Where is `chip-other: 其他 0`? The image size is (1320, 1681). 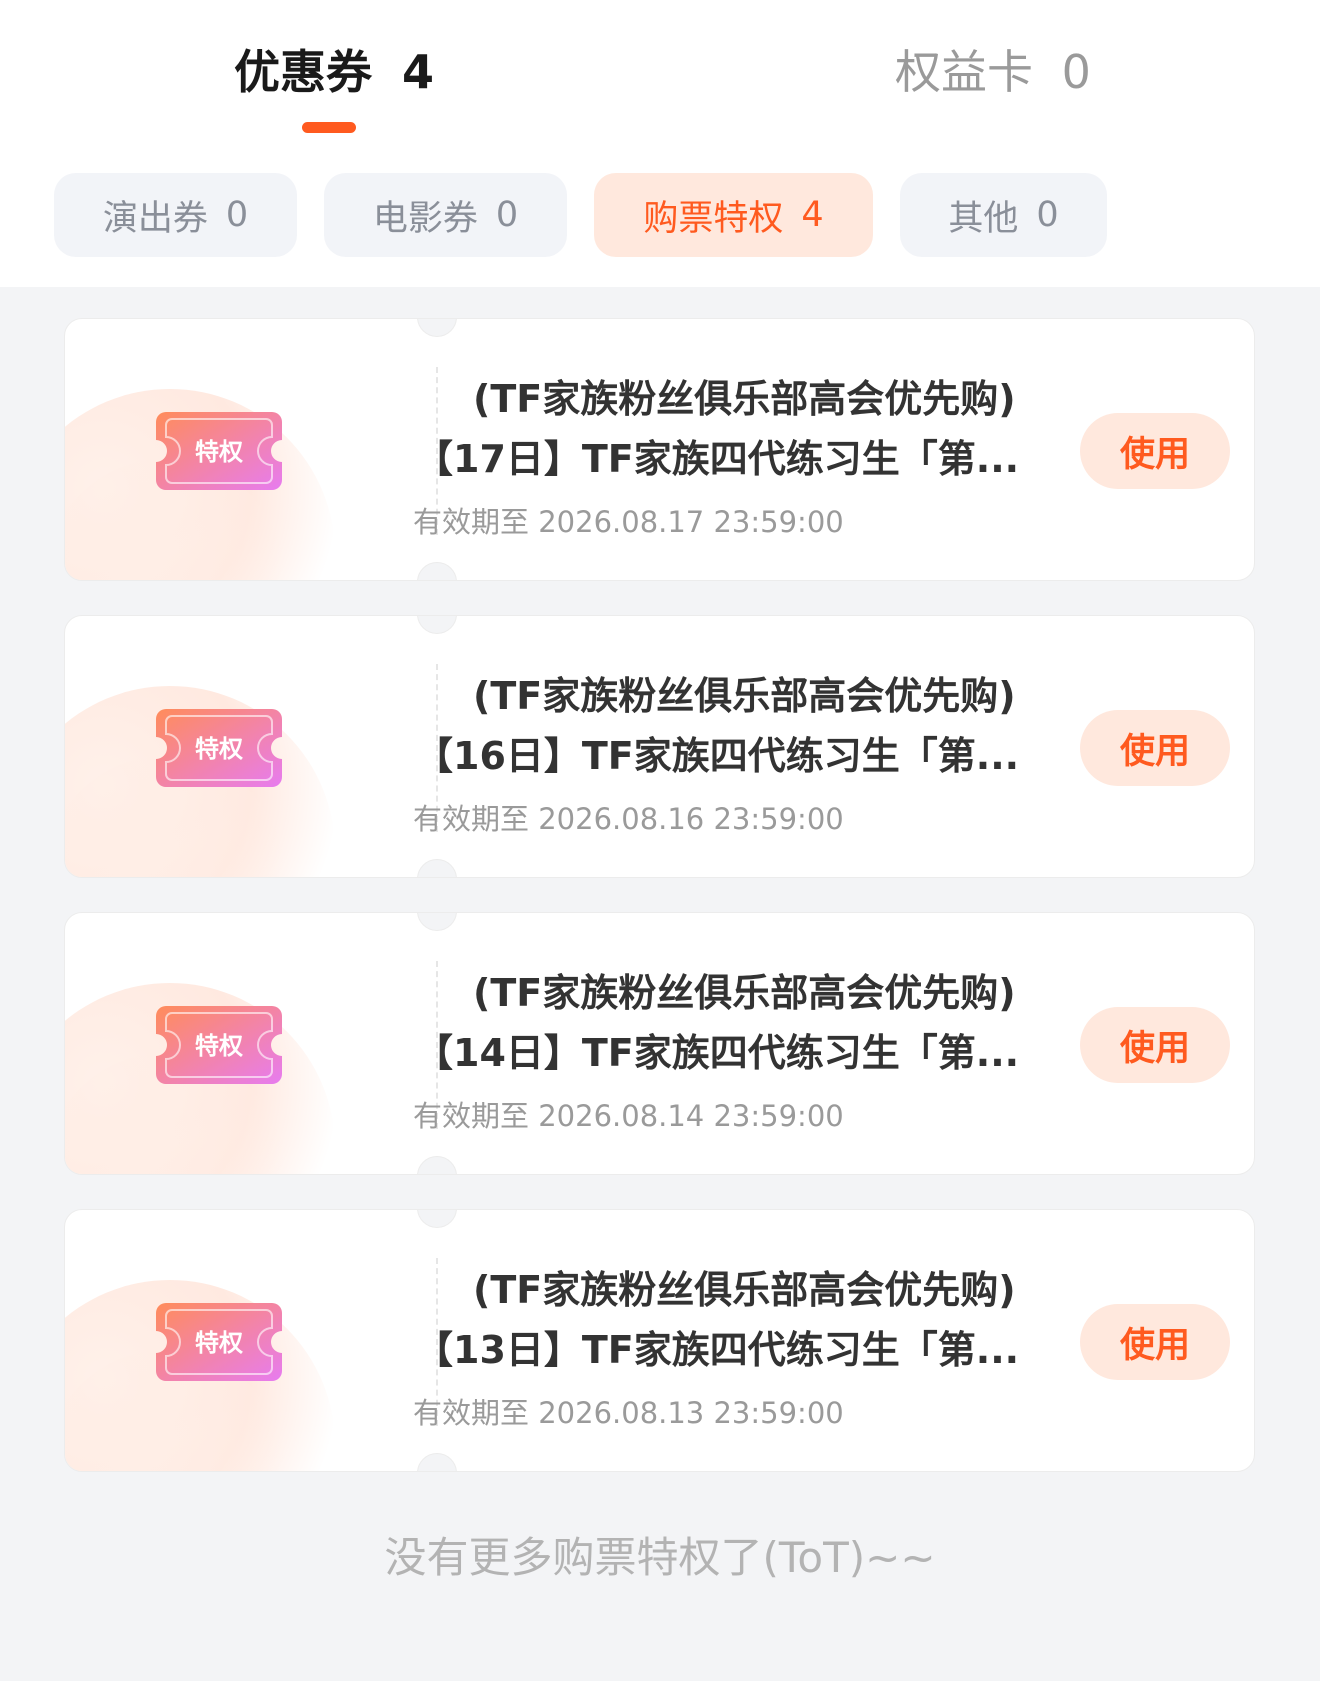
chip-other: 其他 0 is located at coordinates (1003, 215).